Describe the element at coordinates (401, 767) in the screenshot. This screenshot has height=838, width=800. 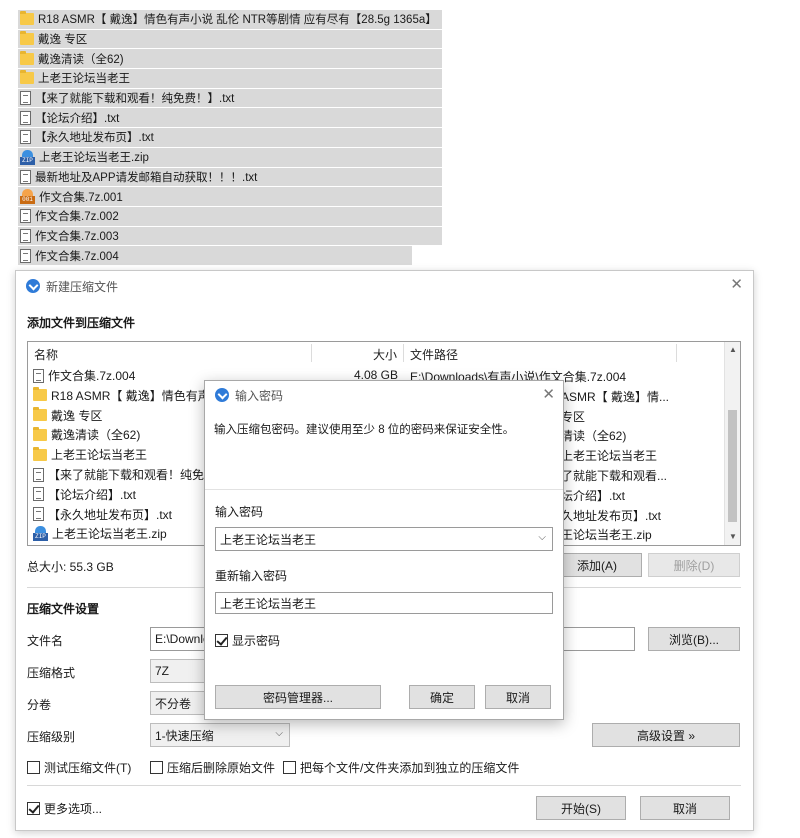
I see `separate-archives-checkbox: 把每个文件/文件夹添加到独立的压缩文件` at that location.